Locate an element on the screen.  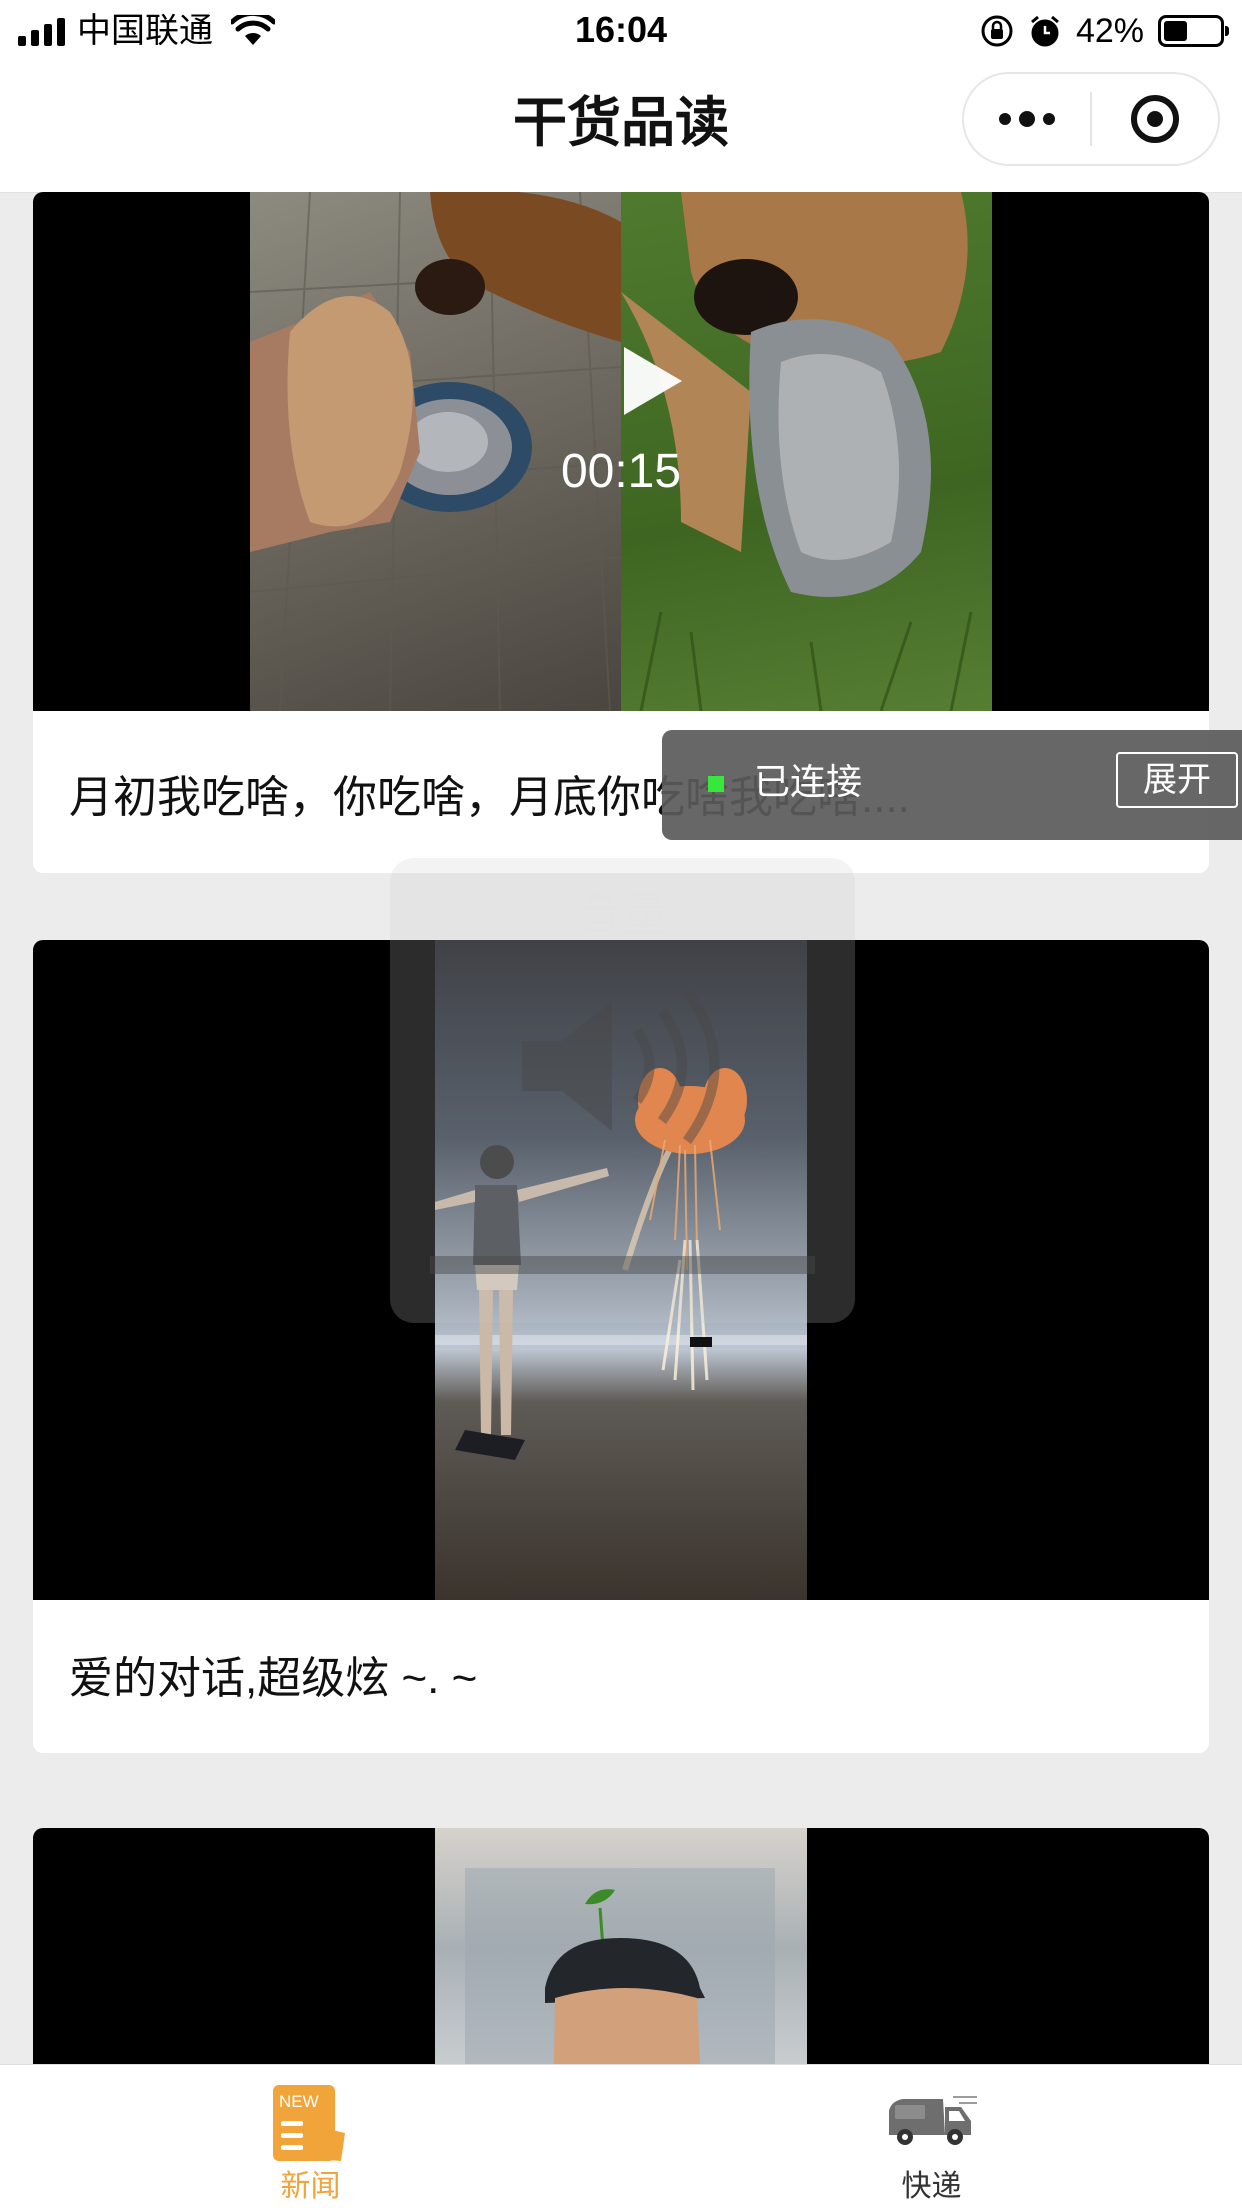
tab-delivery: 快递 is located at coordinates (931, 2136).